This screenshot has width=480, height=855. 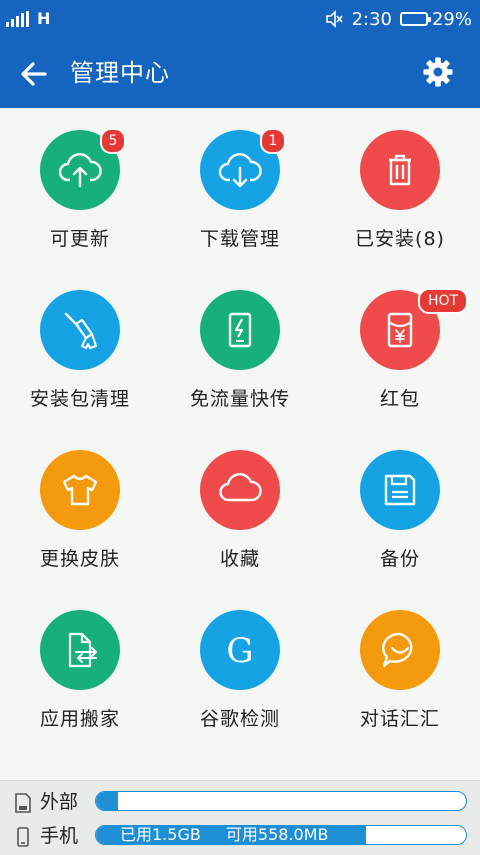 What do you see at coordinates (120, 73) in the screenshot?
I see `page-title: 管理中心` at bounding box center [120, 73].